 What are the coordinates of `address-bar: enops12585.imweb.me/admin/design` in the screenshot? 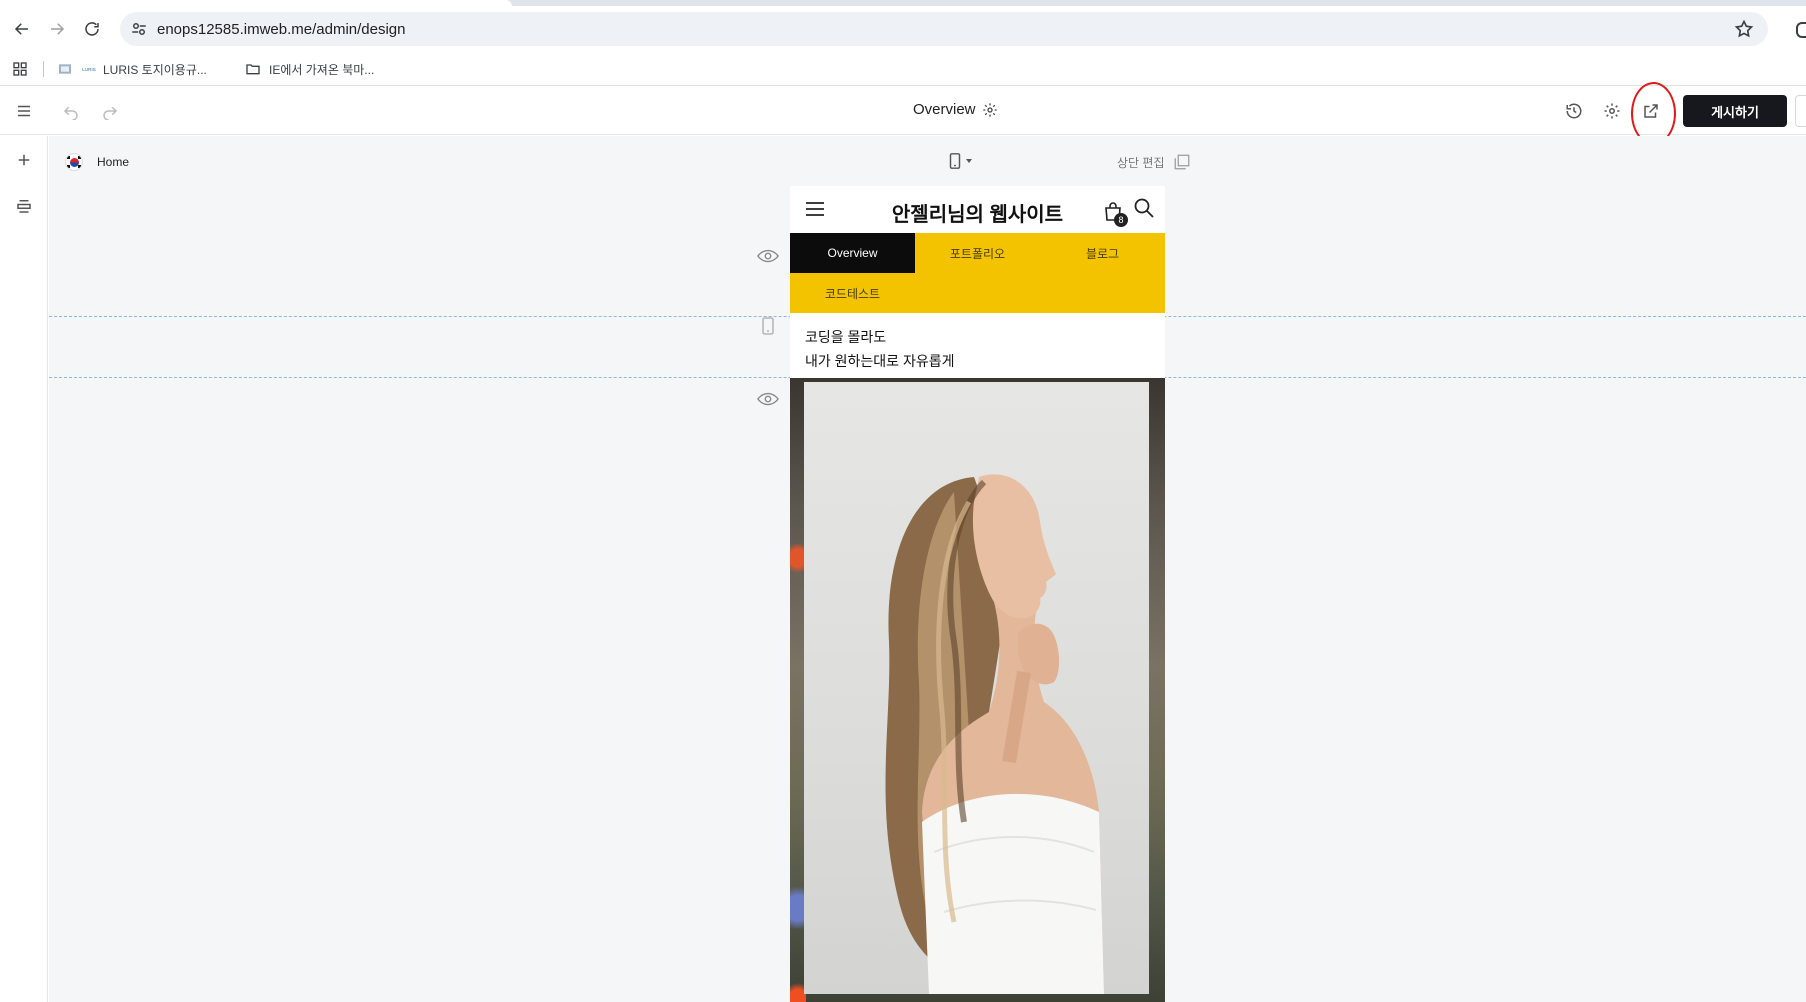 It's located at (944, 29).